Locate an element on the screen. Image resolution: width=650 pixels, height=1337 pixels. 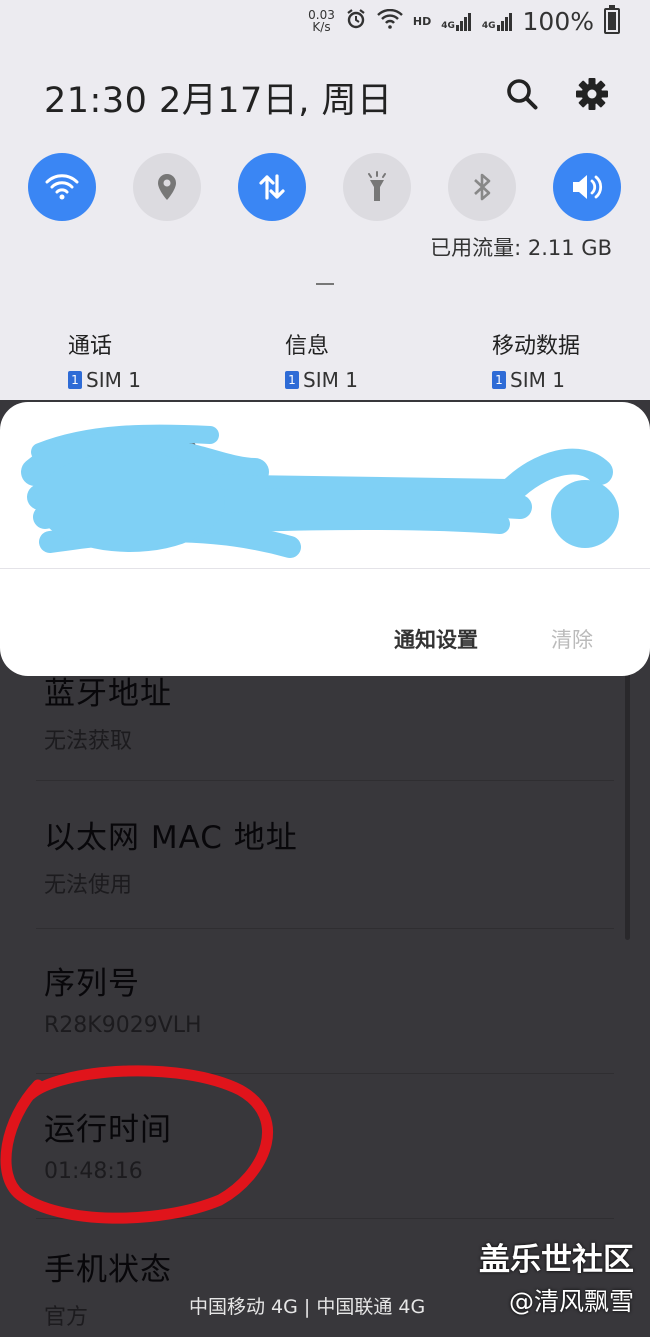
toggle-bluetooth is located at coordinates (482, 187).